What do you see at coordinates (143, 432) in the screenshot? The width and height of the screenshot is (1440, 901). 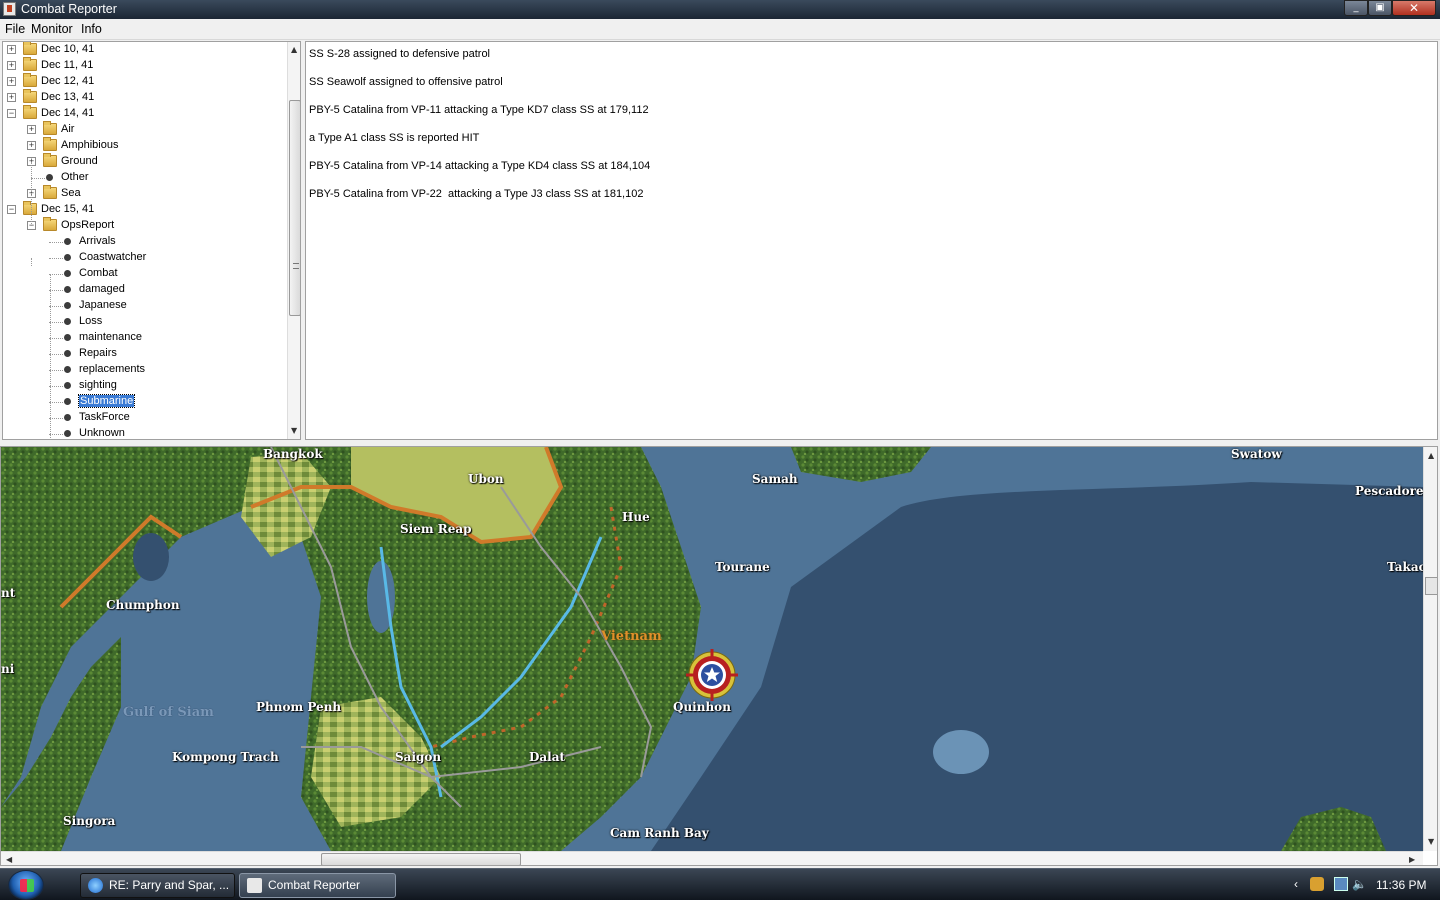 I see `tree-node: Unknown` at bounding box center [143, 432].